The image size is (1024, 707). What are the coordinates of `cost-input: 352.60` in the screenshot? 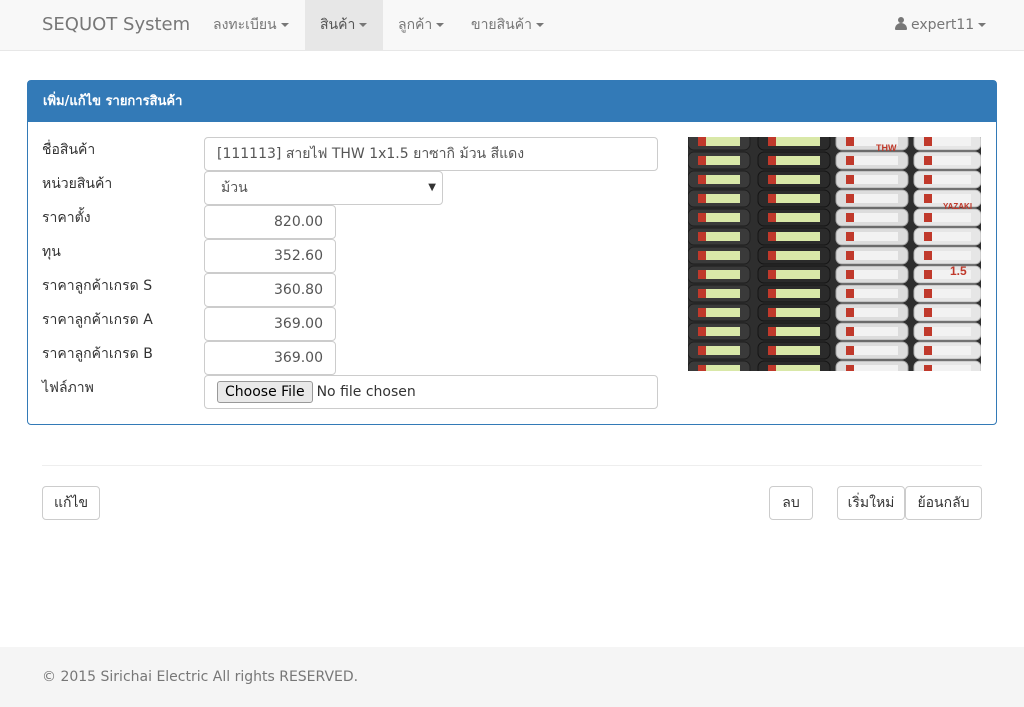 It's located at (270, 256).